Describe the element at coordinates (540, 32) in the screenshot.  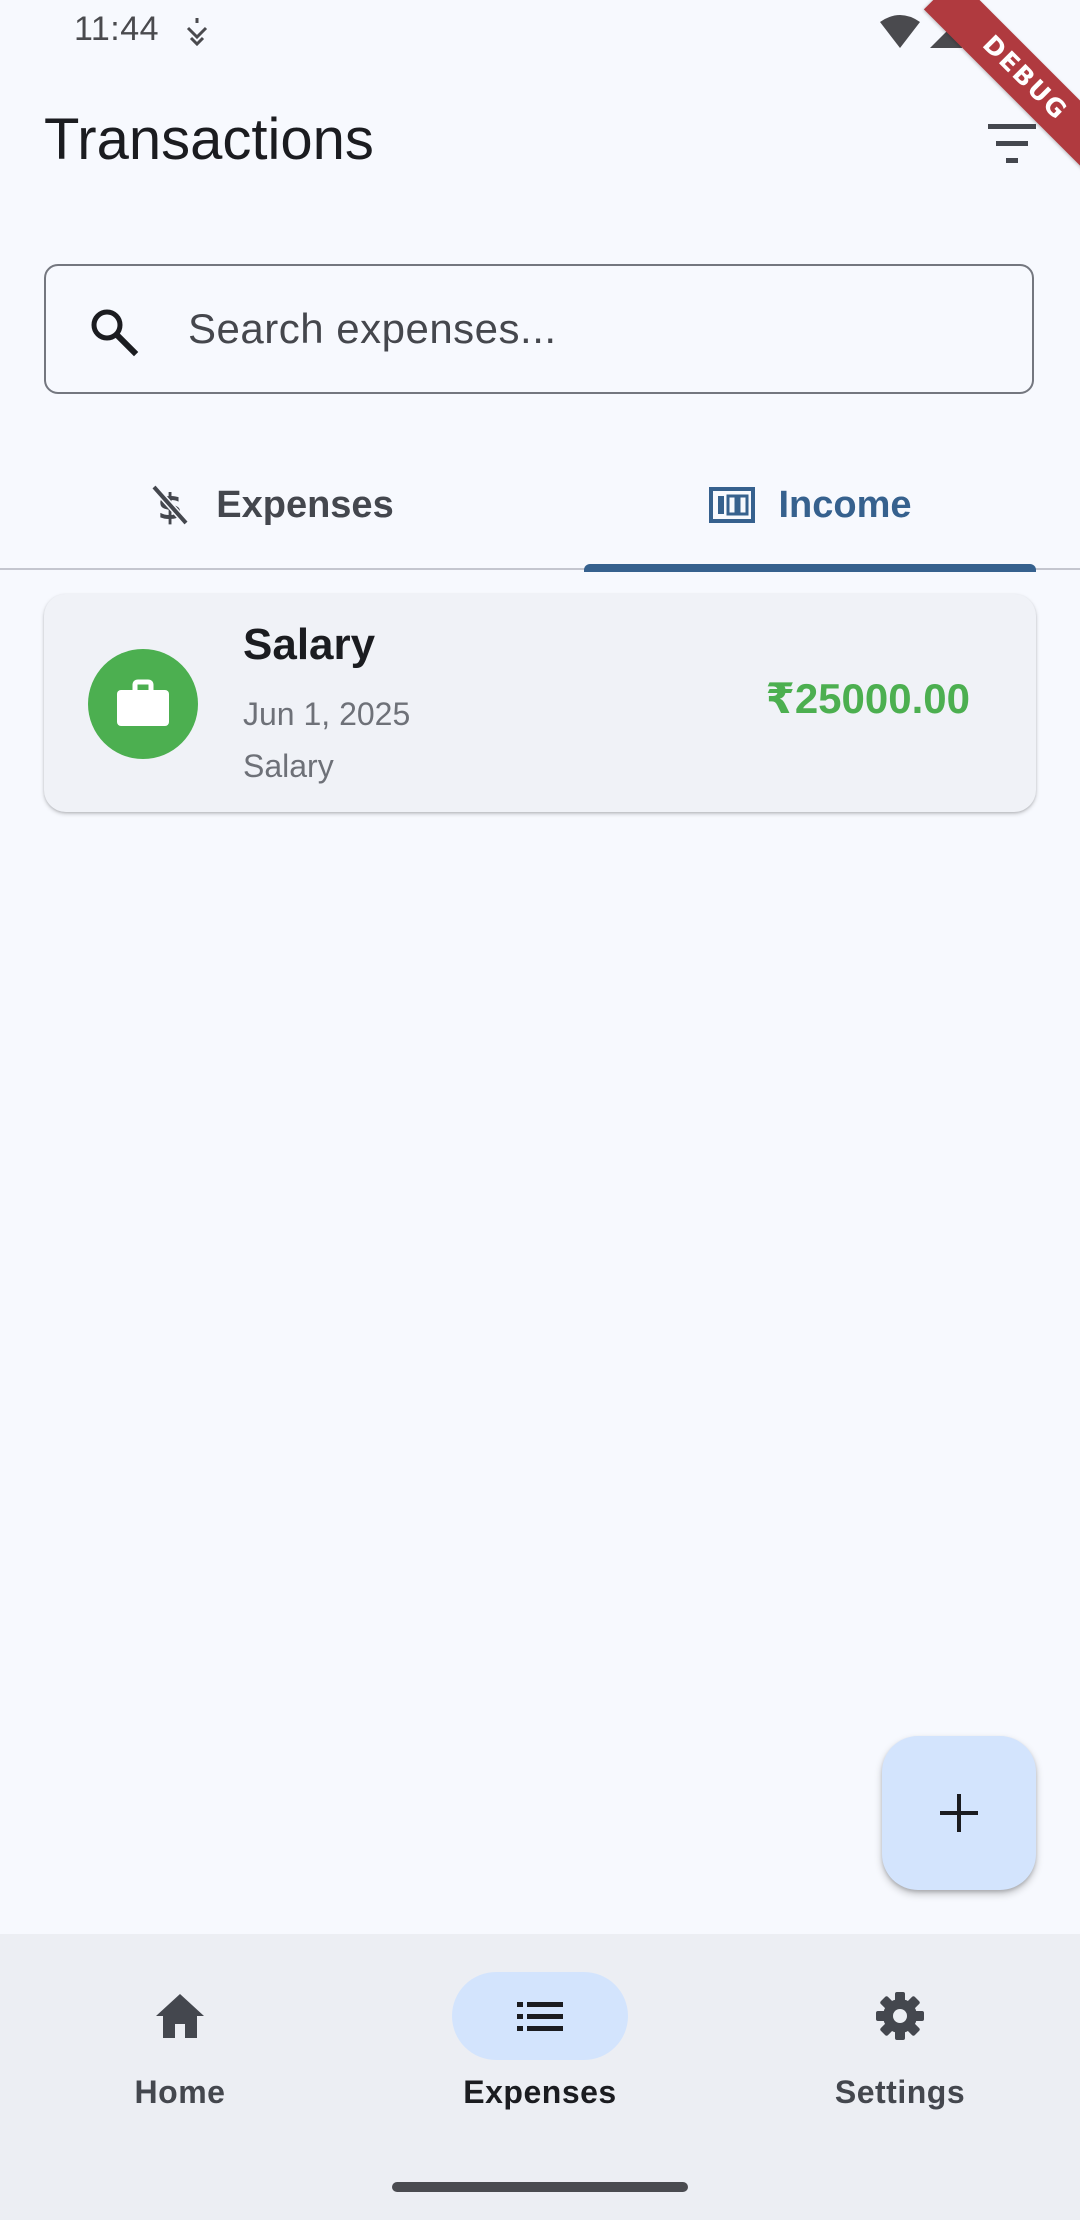
I see `status-bar: 11:44` at that location.